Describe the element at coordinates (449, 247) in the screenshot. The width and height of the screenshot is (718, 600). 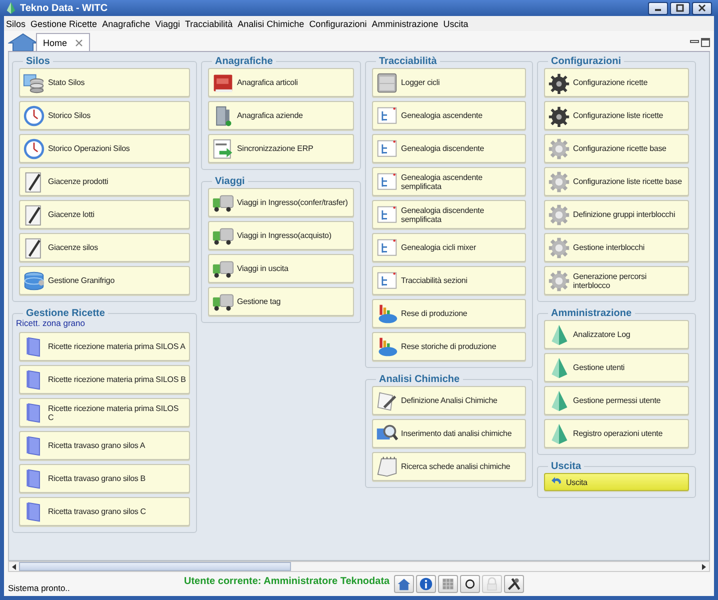
I see `menu-tile-button: Genealogia cicli mixer` at that location.